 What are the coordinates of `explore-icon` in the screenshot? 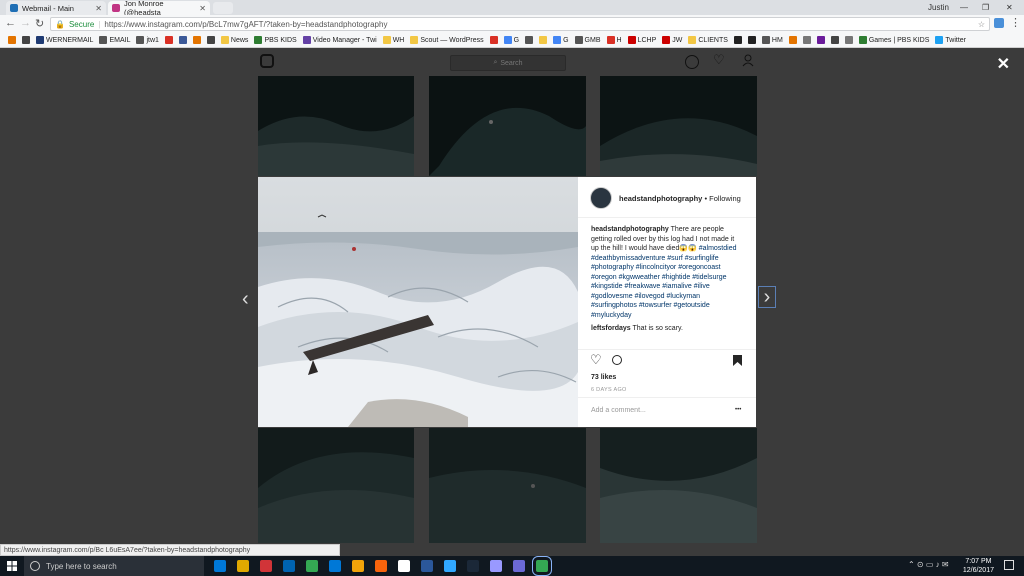 It's located at (692, 62).